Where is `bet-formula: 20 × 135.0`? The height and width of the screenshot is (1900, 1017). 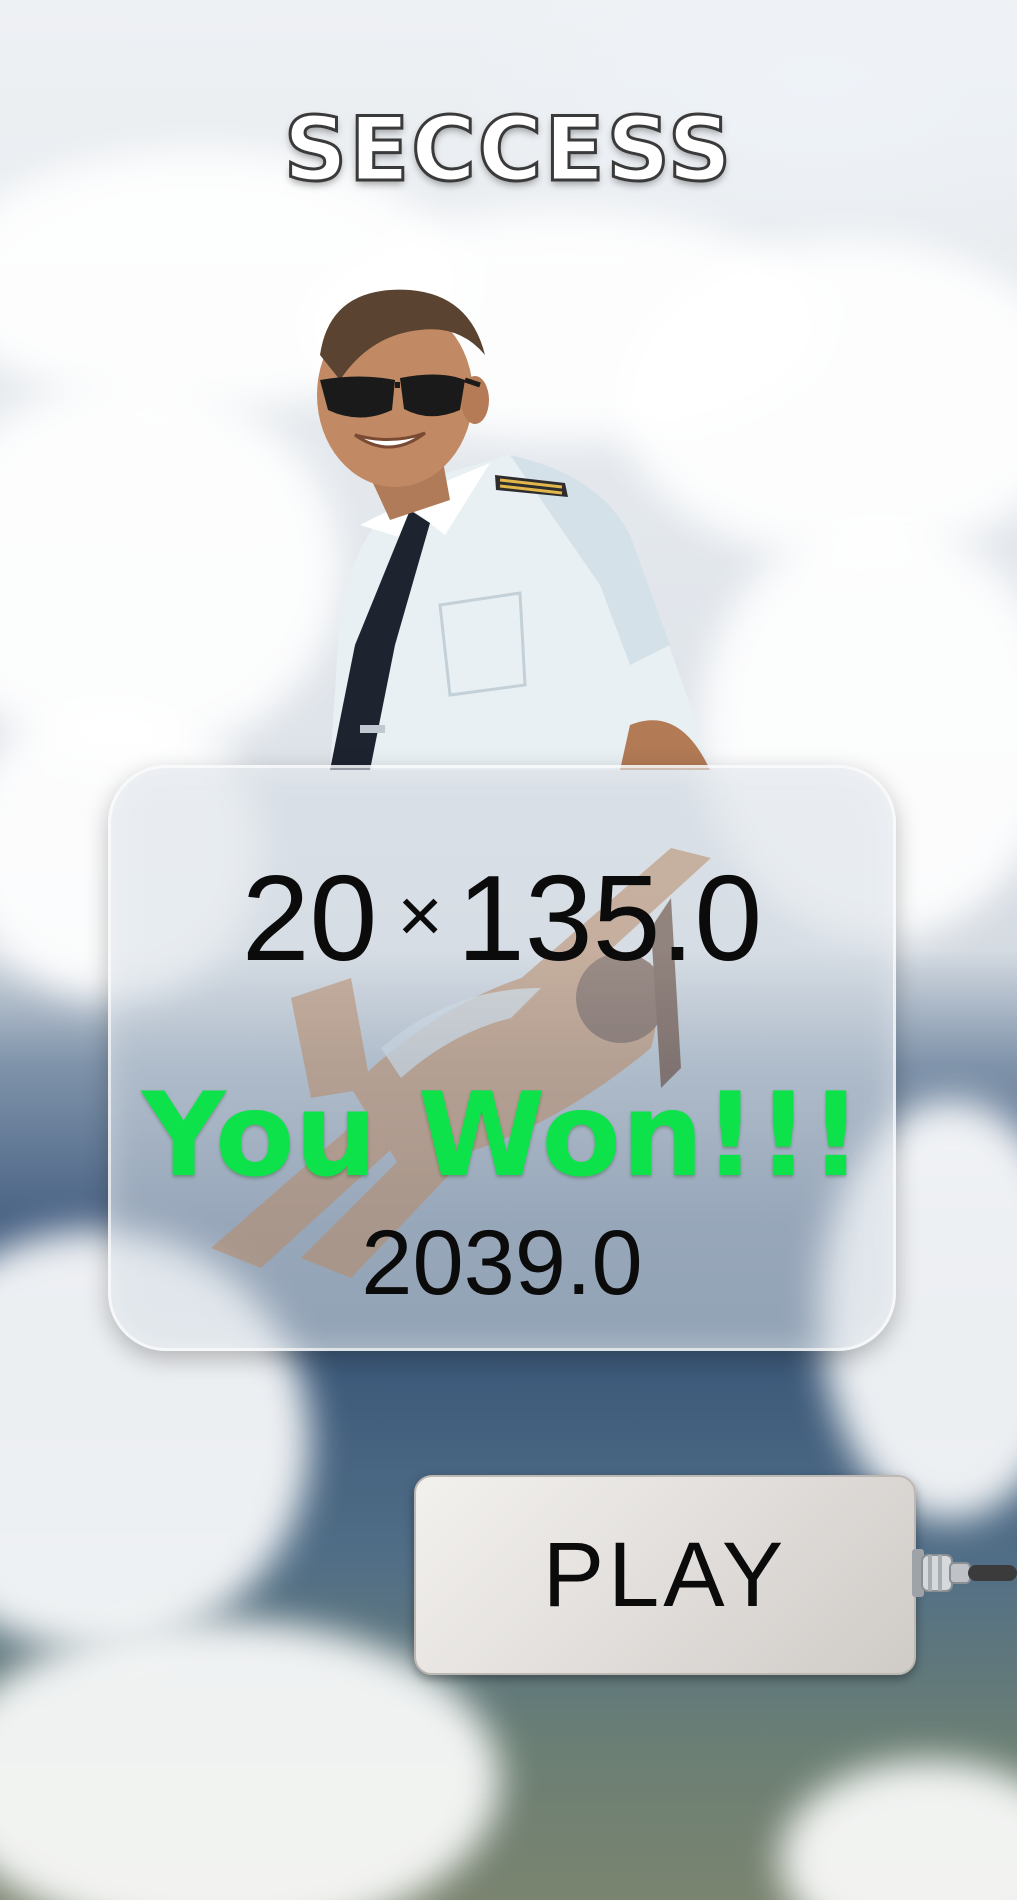
bet-formula: 20 × 135.0 is located at coordinates (502, 918).